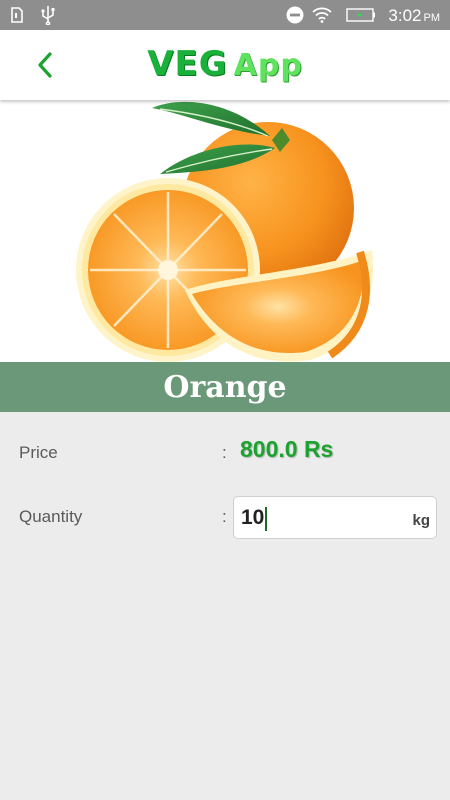 This screenshot has width=450, height=800. Describe the element at coordinates (268, 65) in the screenshot. I see `app-title-part2: App` at that location.